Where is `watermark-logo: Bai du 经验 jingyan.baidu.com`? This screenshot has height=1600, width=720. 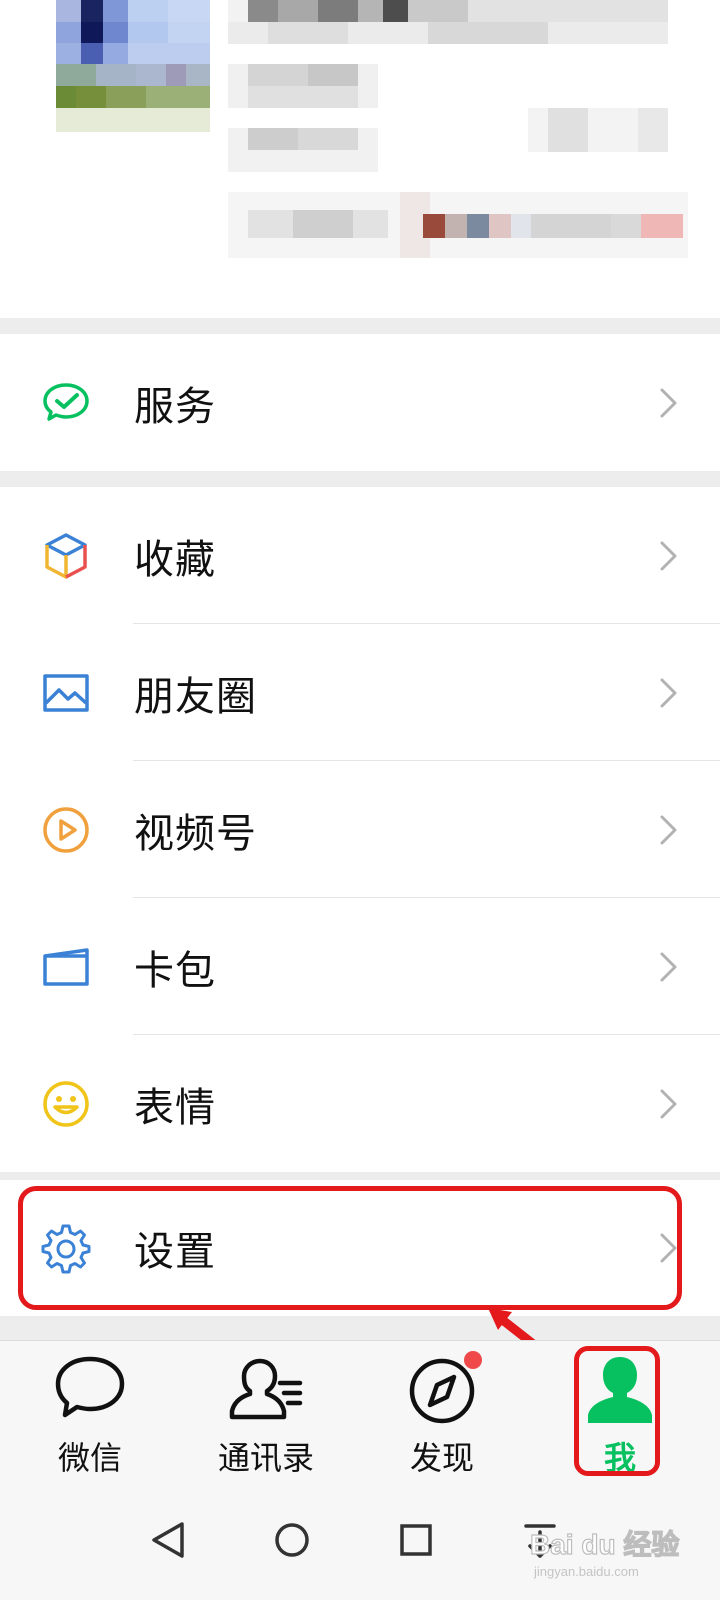 watermark-logo: Bai du 经验 jingyan.baidu.com is located at coordinates (604, 1552).